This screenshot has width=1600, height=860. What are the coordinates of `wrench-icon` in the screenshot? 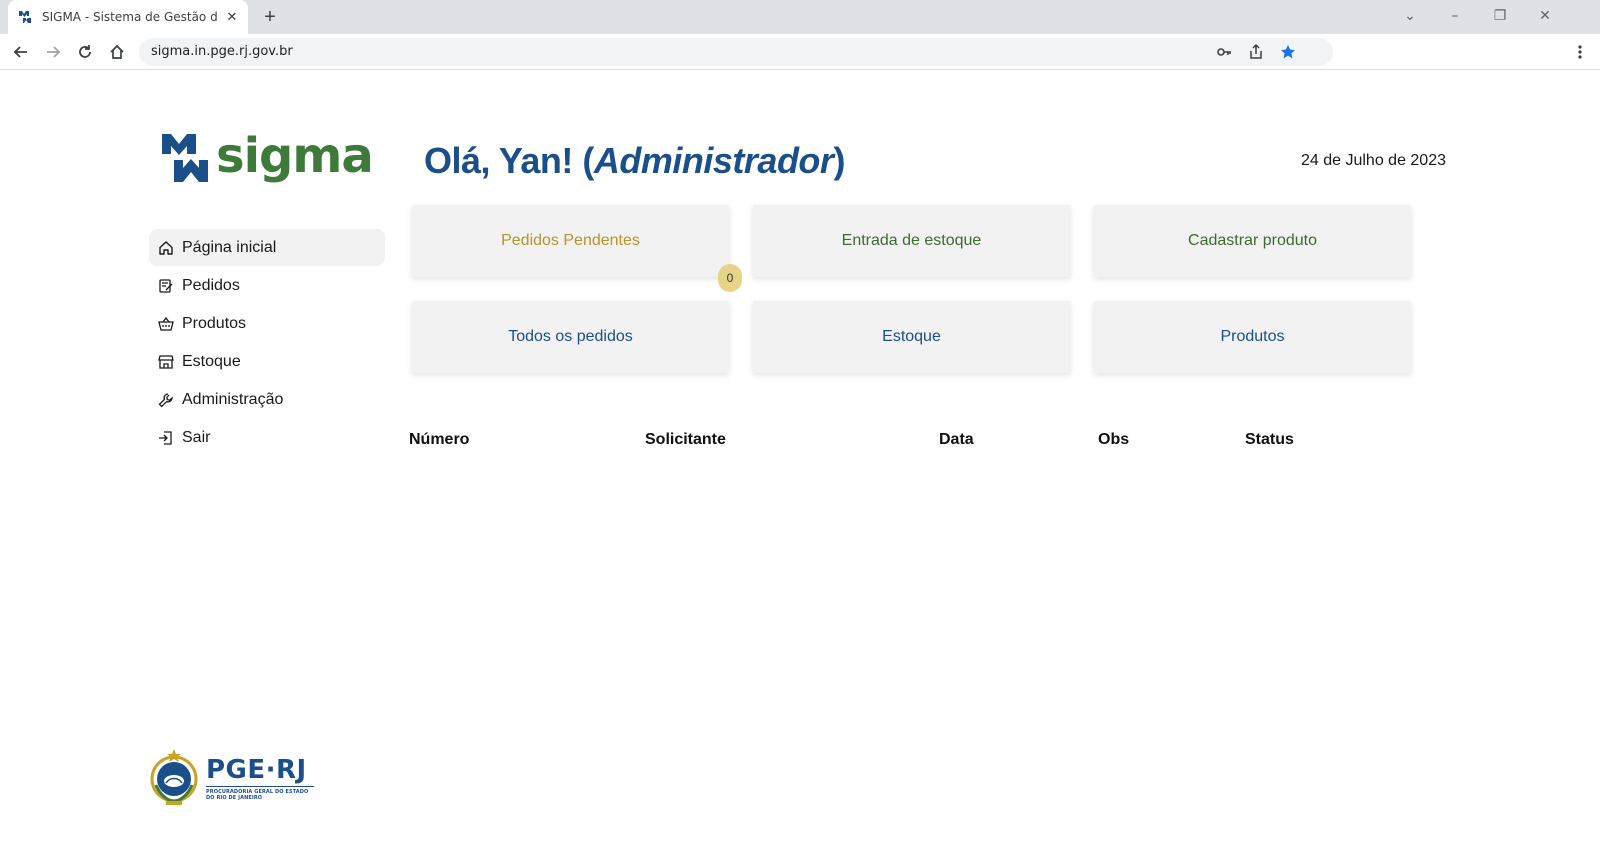 It's located at (166, 400).